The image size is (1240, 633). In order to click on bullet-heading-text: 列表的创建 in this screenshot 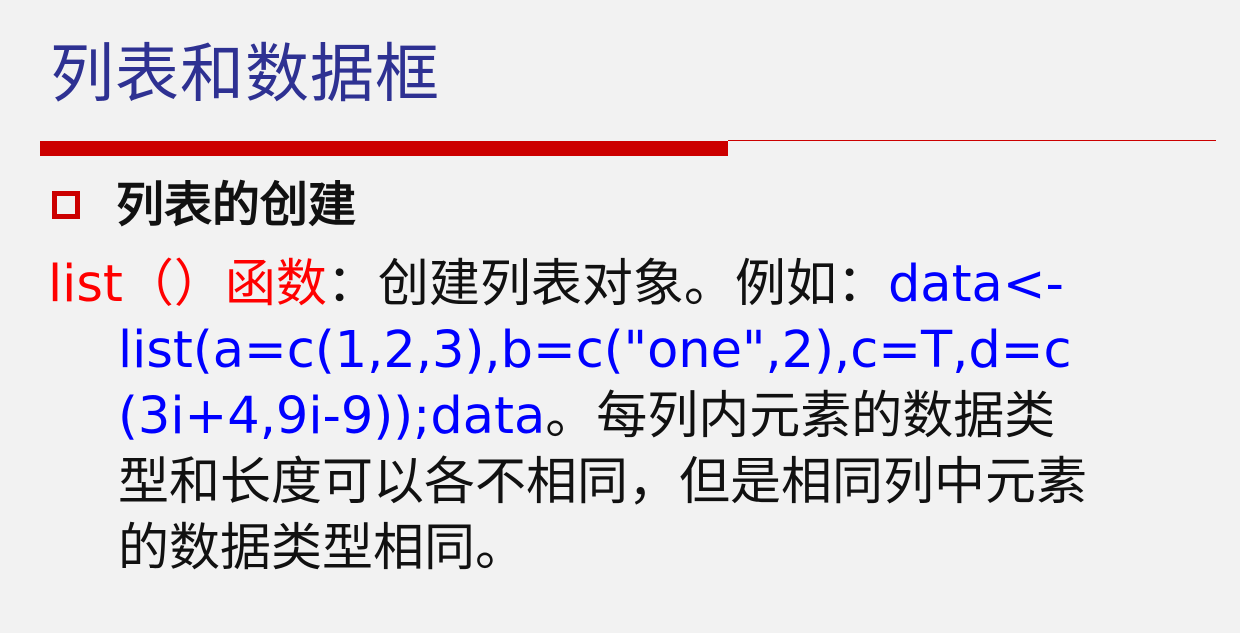, I will do `click(236, 205)`.